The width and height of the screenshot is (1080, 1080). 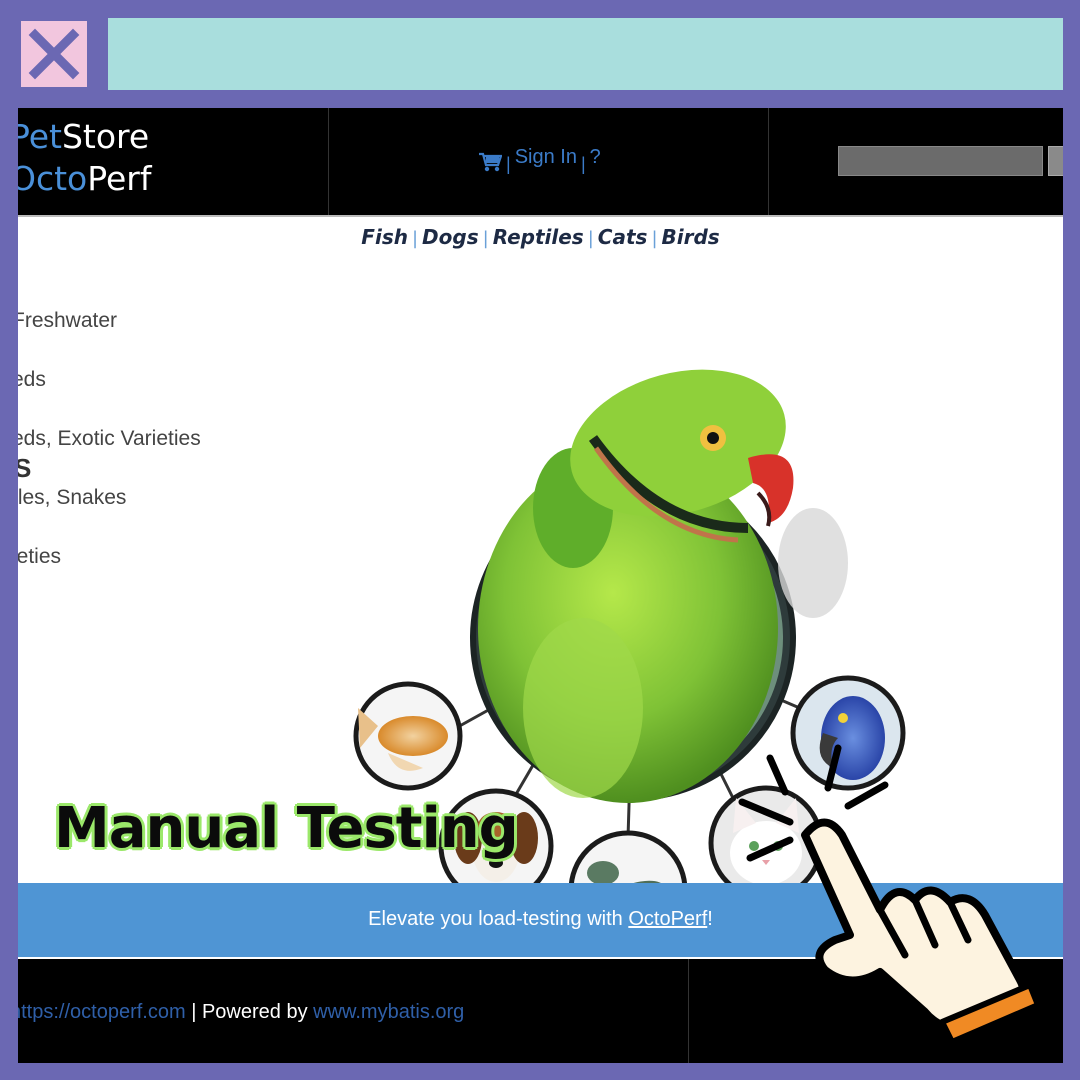 I want to click on manual-testing-title: Manual Testing, so click(x=286, y=828).